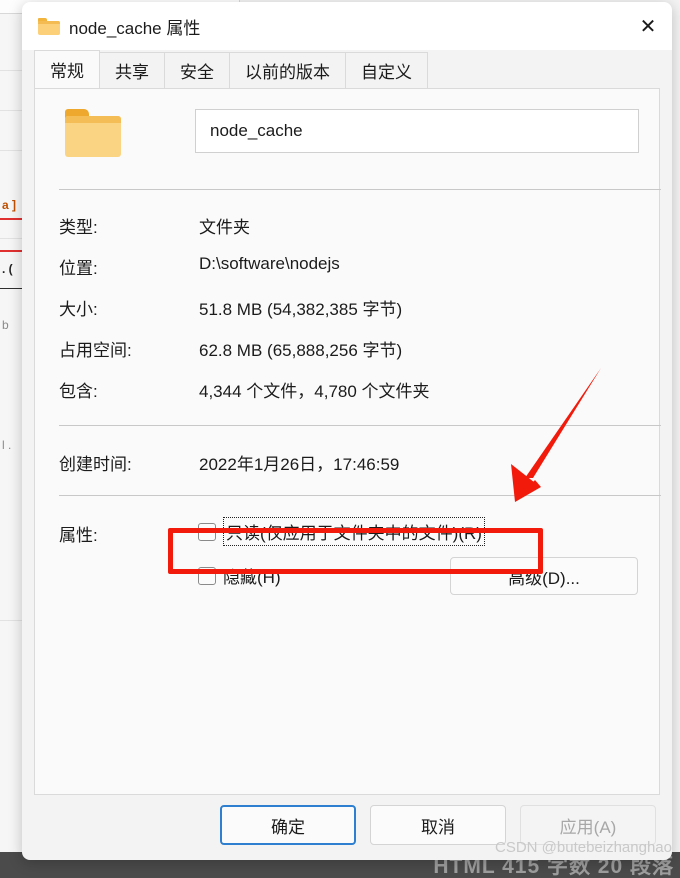 Image resolution: width=680 pixels, height=878 pixels. Describe the element at coordinates (252, 577) in the screenshot. I see `hidden-checkbox-label: 隐藏(H)` at that location.